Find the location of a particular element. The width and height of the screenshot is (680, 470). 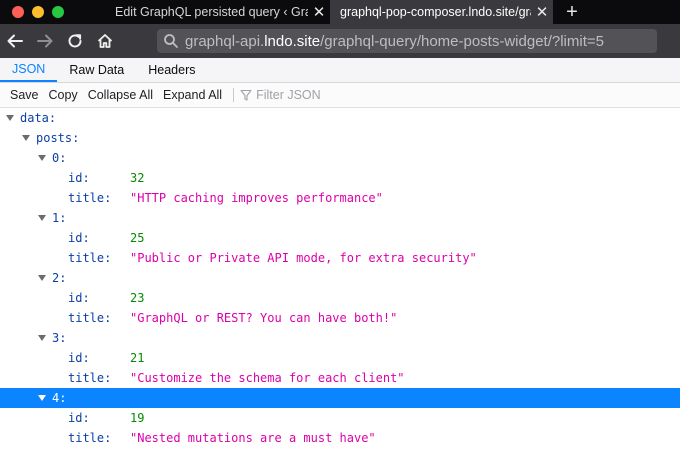

back-button is located at coordinates (15, 41).